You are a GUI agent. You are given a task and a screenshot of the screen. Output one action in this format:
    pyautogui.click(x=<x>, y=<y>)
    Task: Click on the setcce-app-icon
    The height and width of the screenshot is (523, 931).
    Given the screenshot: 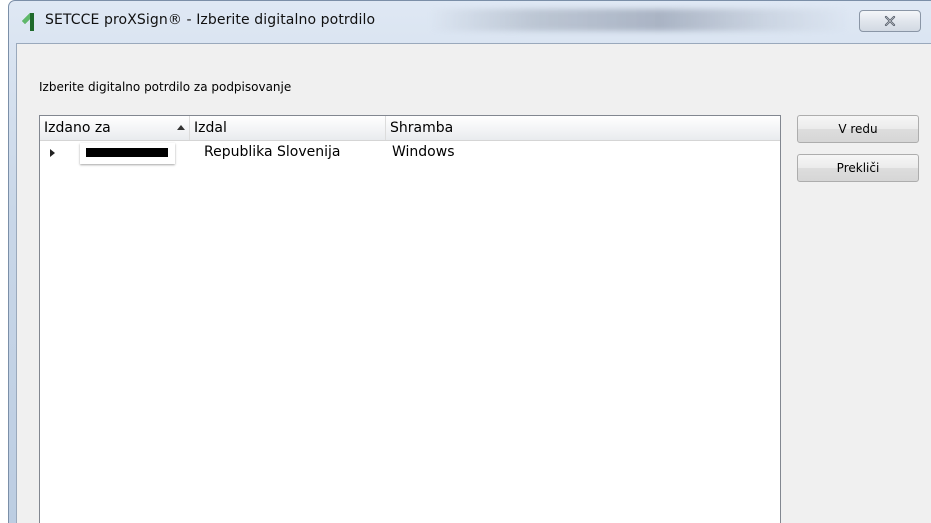 What is the action you would take?
    pyautogui.click(x=28, y=22)
    